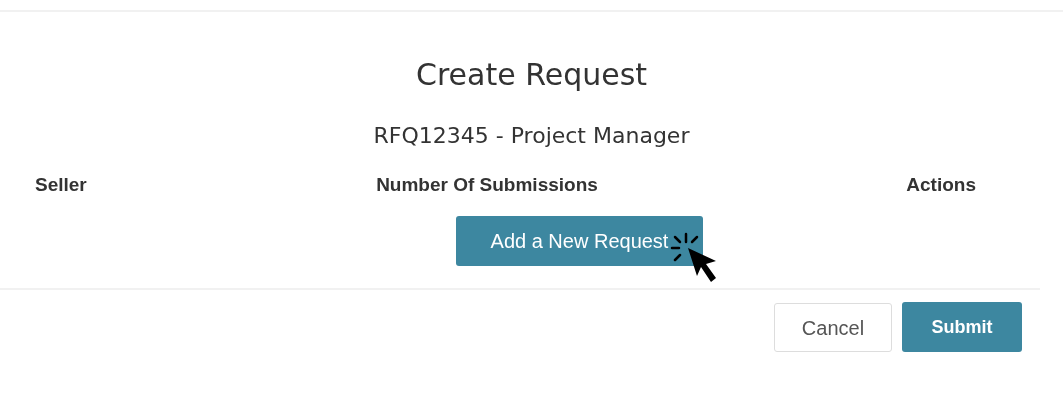 The image size is (1063, 416). Describe the element at coordinates (962, 327) in the screenshot. I see `submit-button: Submit` at that location.